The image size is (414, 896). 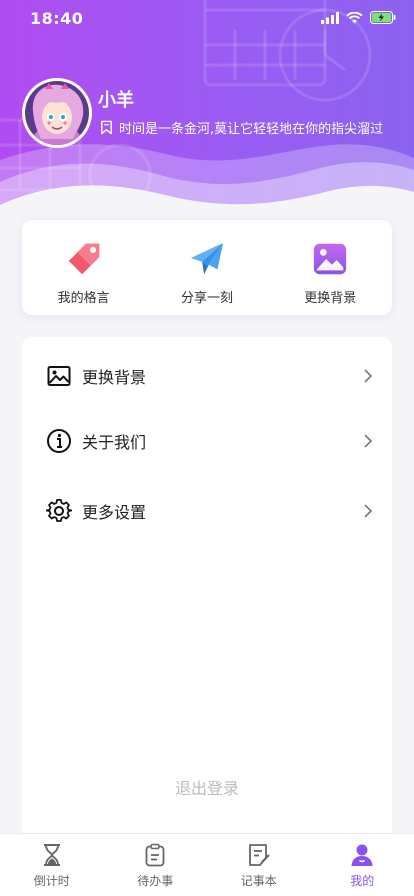 What do you see at coordinates (83, 259) in the screenshot?
I see `tag-icon` at bounding box center [83, 259].